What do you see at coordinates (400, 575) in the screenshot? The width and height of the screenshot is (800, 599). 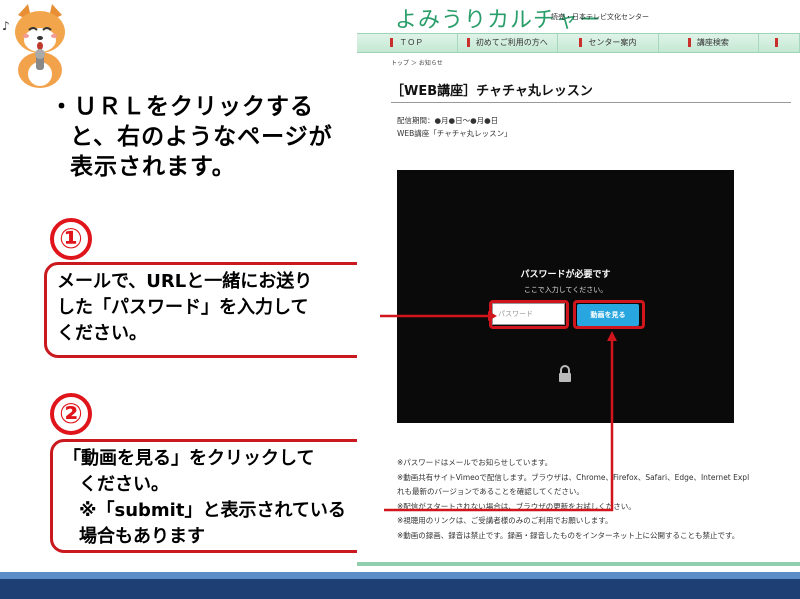 I see `footer-stripe-light` at bounding box center [400, 575].